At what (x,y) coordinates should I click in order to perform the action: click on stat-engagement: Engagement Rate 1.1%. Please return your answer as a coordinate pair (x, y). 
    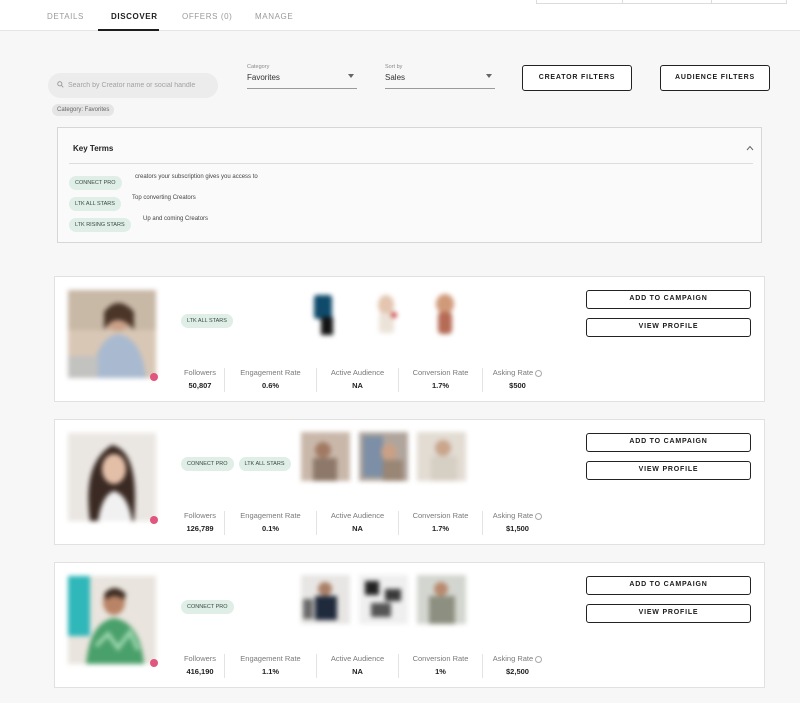
    Looking at the image, I should click on (270, 666).